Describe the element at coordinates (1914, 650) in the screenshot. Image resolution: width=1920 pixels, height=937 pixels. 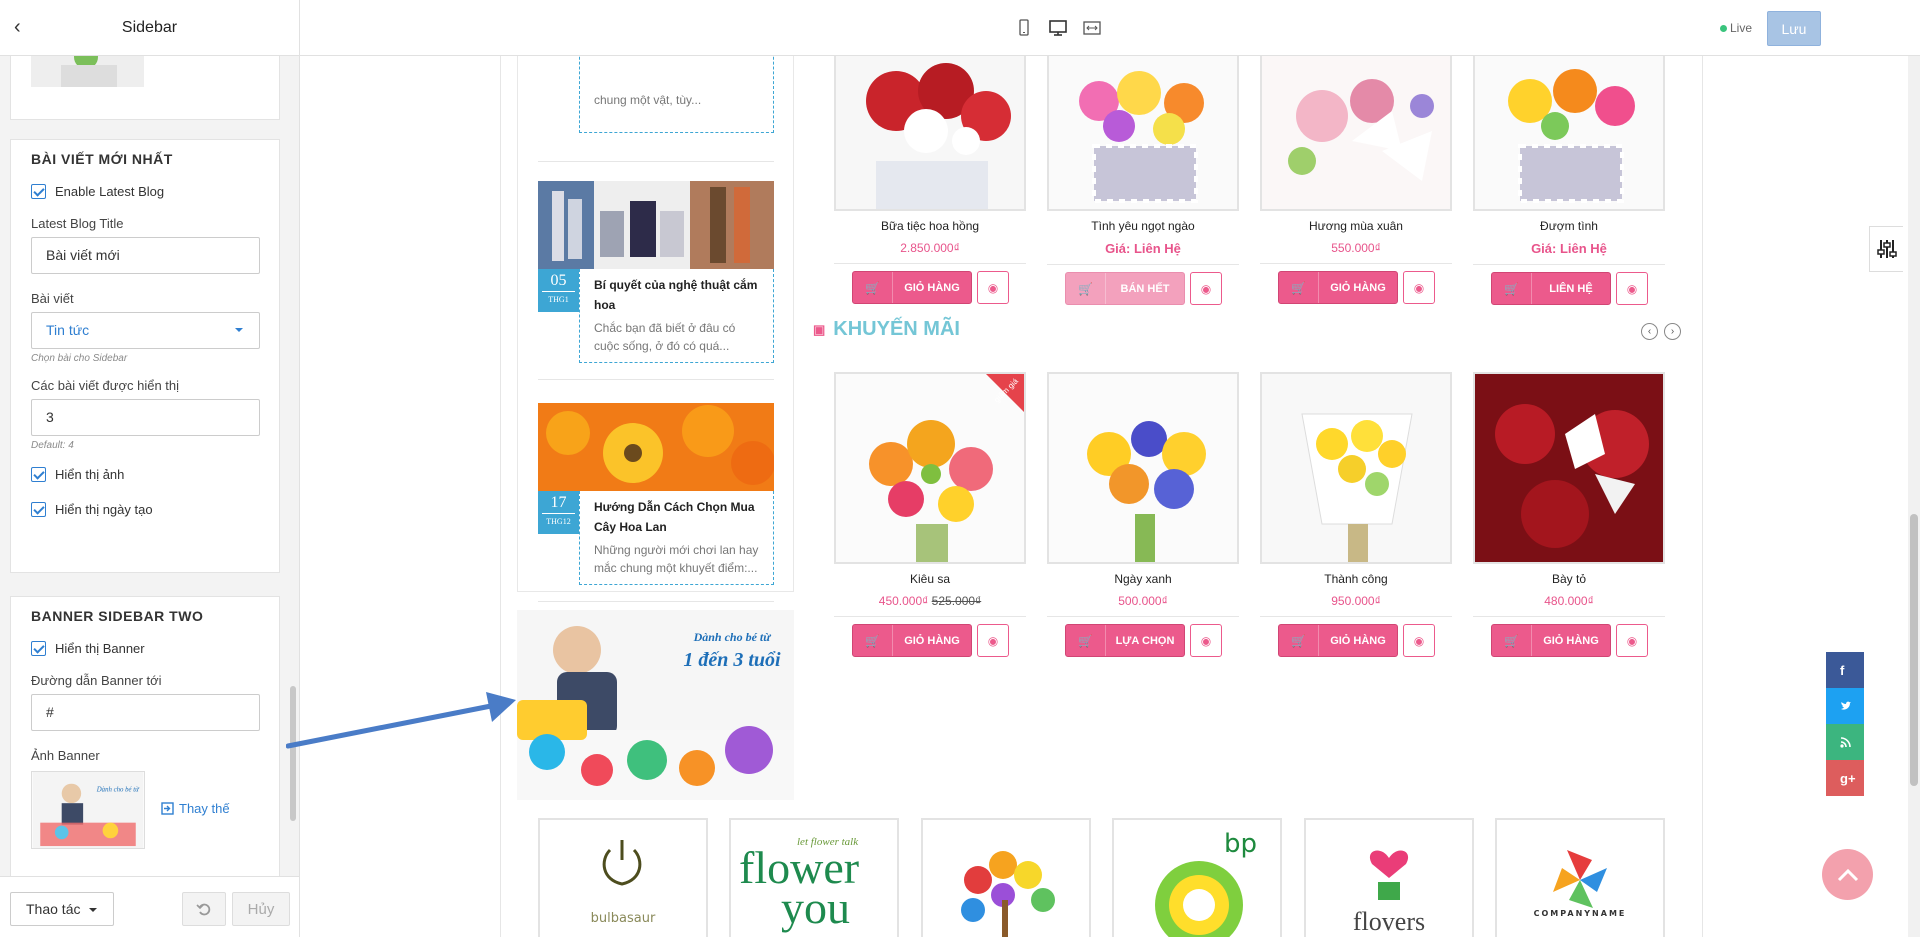
I see `preview-scrollbar-thumb` at that location.